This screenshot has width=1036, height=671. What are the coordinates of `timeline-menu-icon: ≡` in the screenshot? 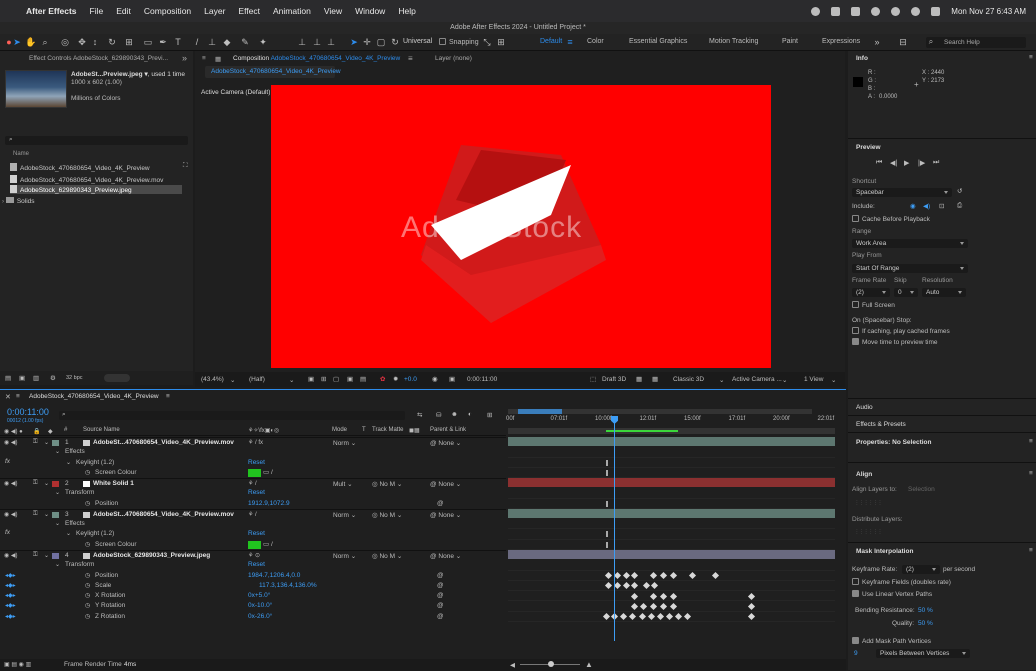 It's located at (18, 396).